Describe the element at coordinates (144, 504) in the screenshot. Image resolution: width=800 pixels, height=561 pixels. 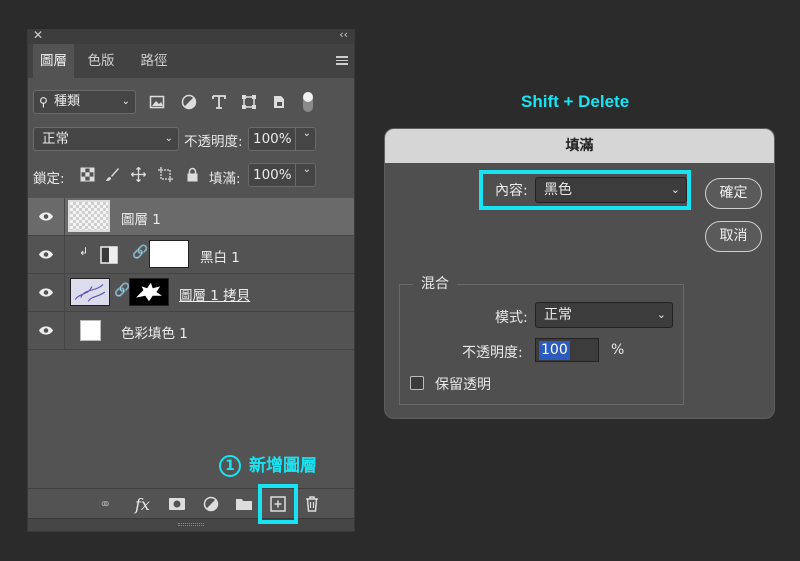
I see `fx-icon: fx` at that location.